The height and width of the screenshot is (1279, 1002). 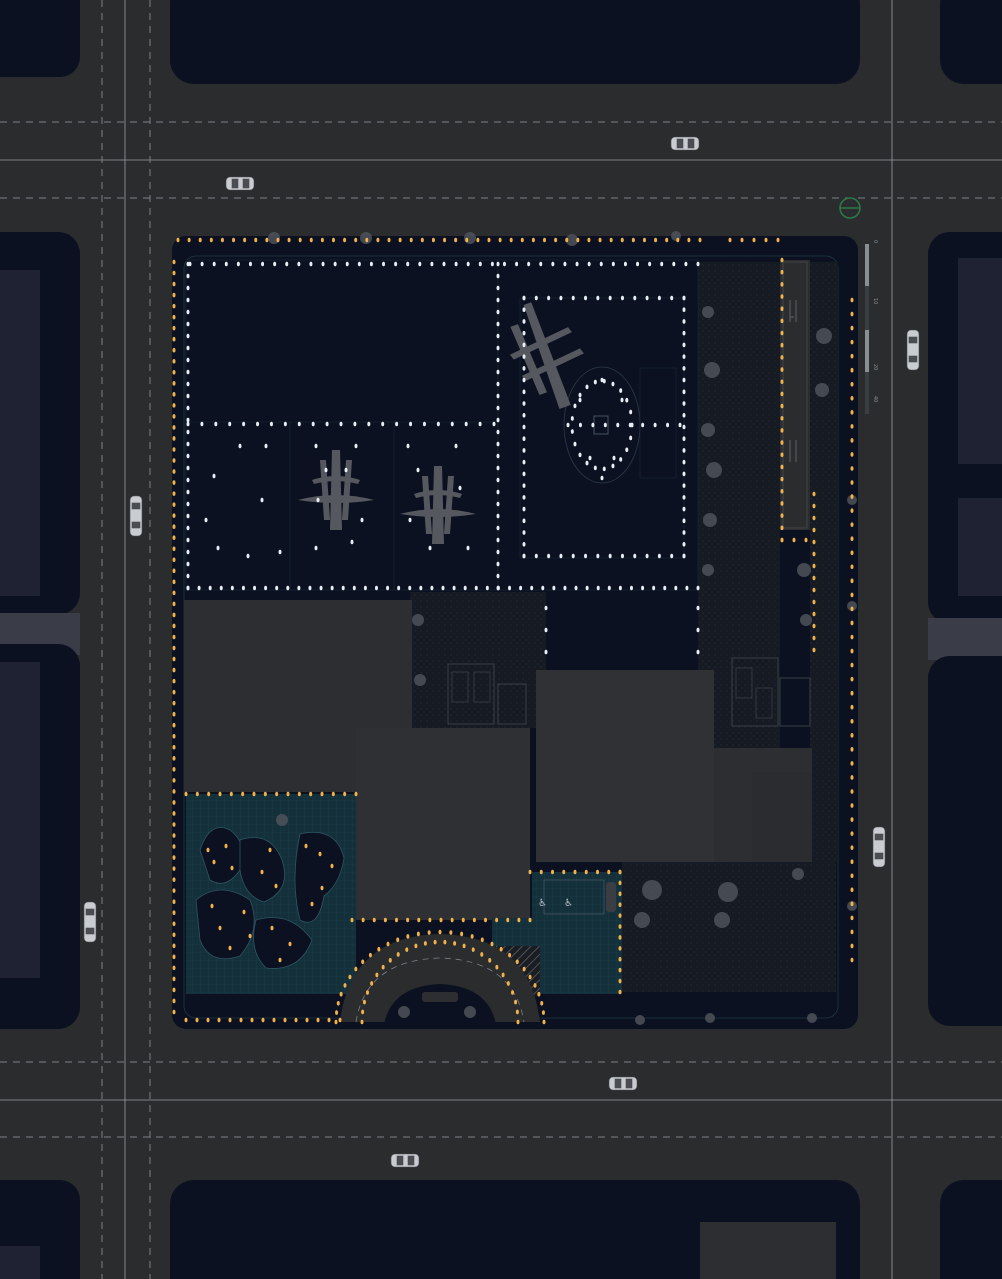 What do you see at coordinates (625, 766) in the screenshot?
I see `building-east` at bounding box center [625, 766].